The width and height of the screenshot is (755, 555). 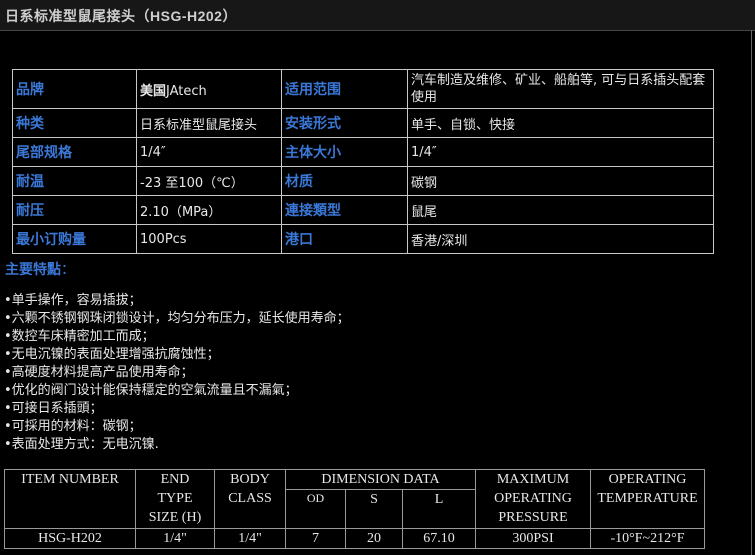 I want to click on cell-s: 20, so click(x=374, y=538).